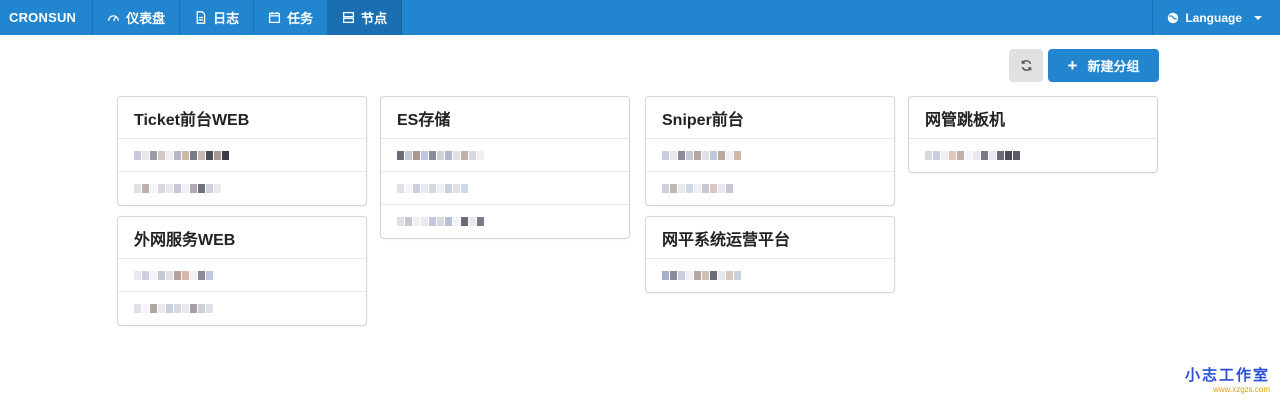 The width and height of the screenshot is (1280, 400). Describe the element at coordinates (47, 17) in the screenshot. I see `brand-logo: CRONSUN` at that location.